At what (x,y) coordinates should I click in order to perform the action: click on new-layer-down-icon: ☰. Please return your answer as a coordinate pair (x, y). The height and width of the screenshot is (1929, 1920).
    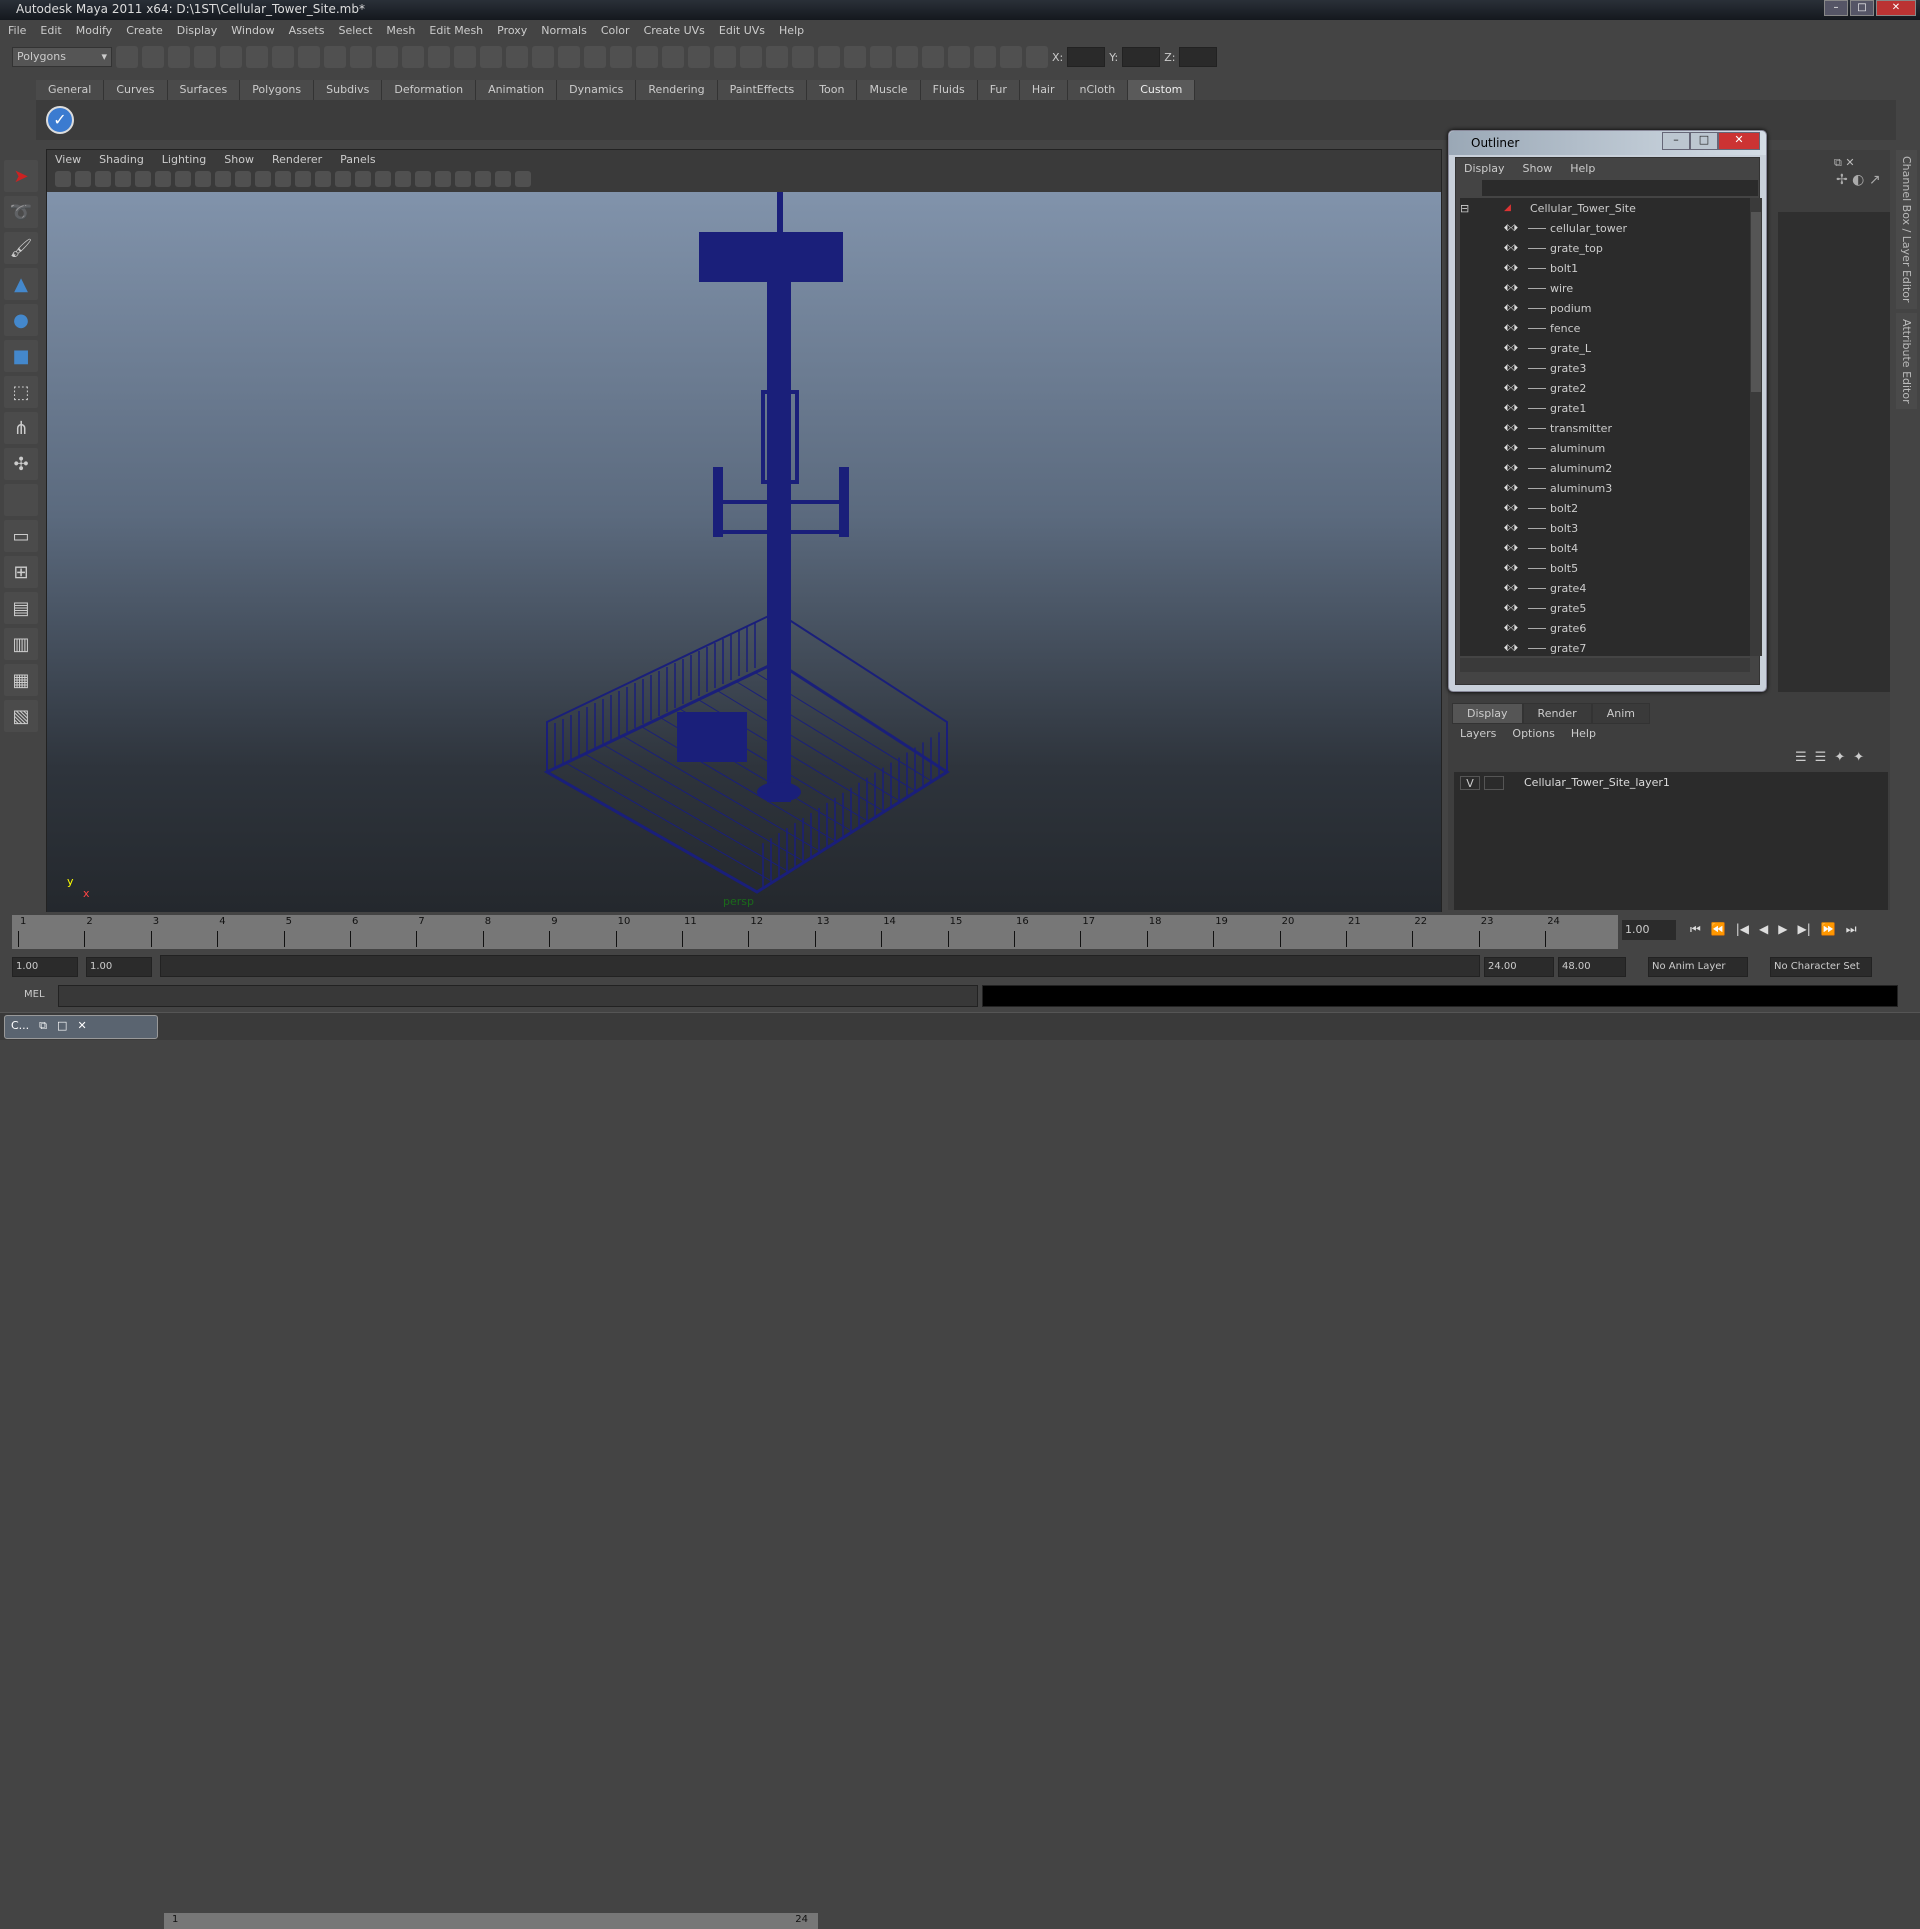
    Looking at the image, I should click on (1821, 757).